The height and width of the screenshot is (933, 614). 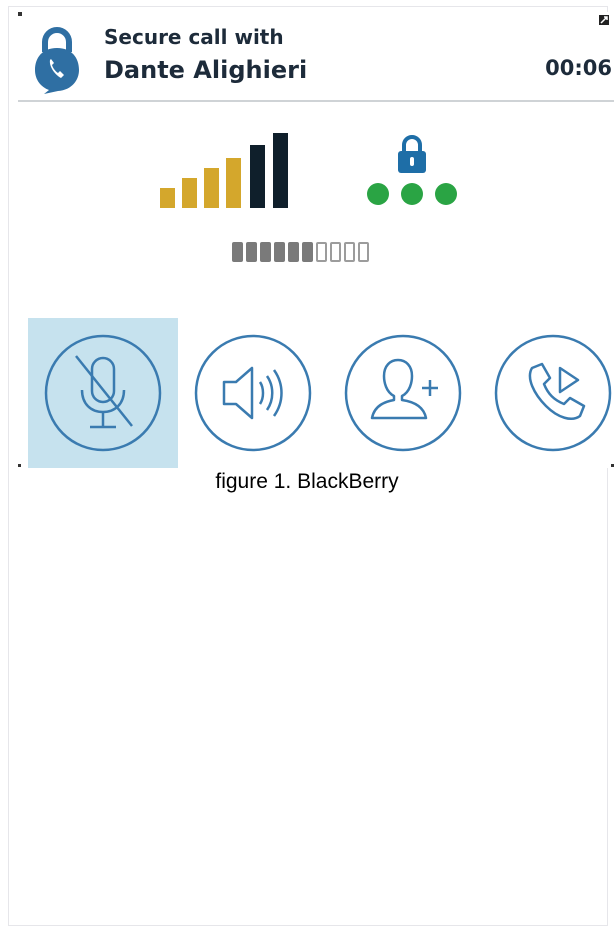 I want to click on call-header: Secure call with Dante Alighieri 00:06, so click(x=316, y=58).